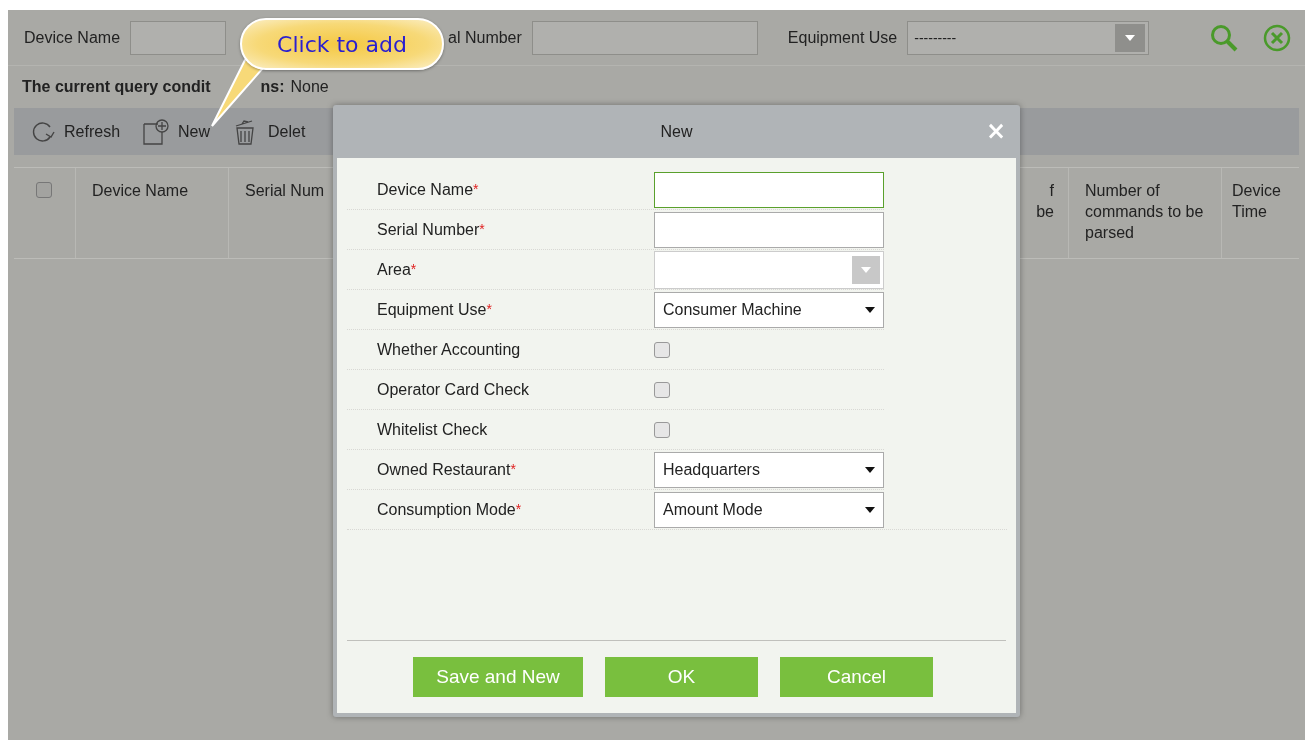 The width and height of the screenshot is (1305, 740). I want to click on column-header: Device Name, so click(140, 191).